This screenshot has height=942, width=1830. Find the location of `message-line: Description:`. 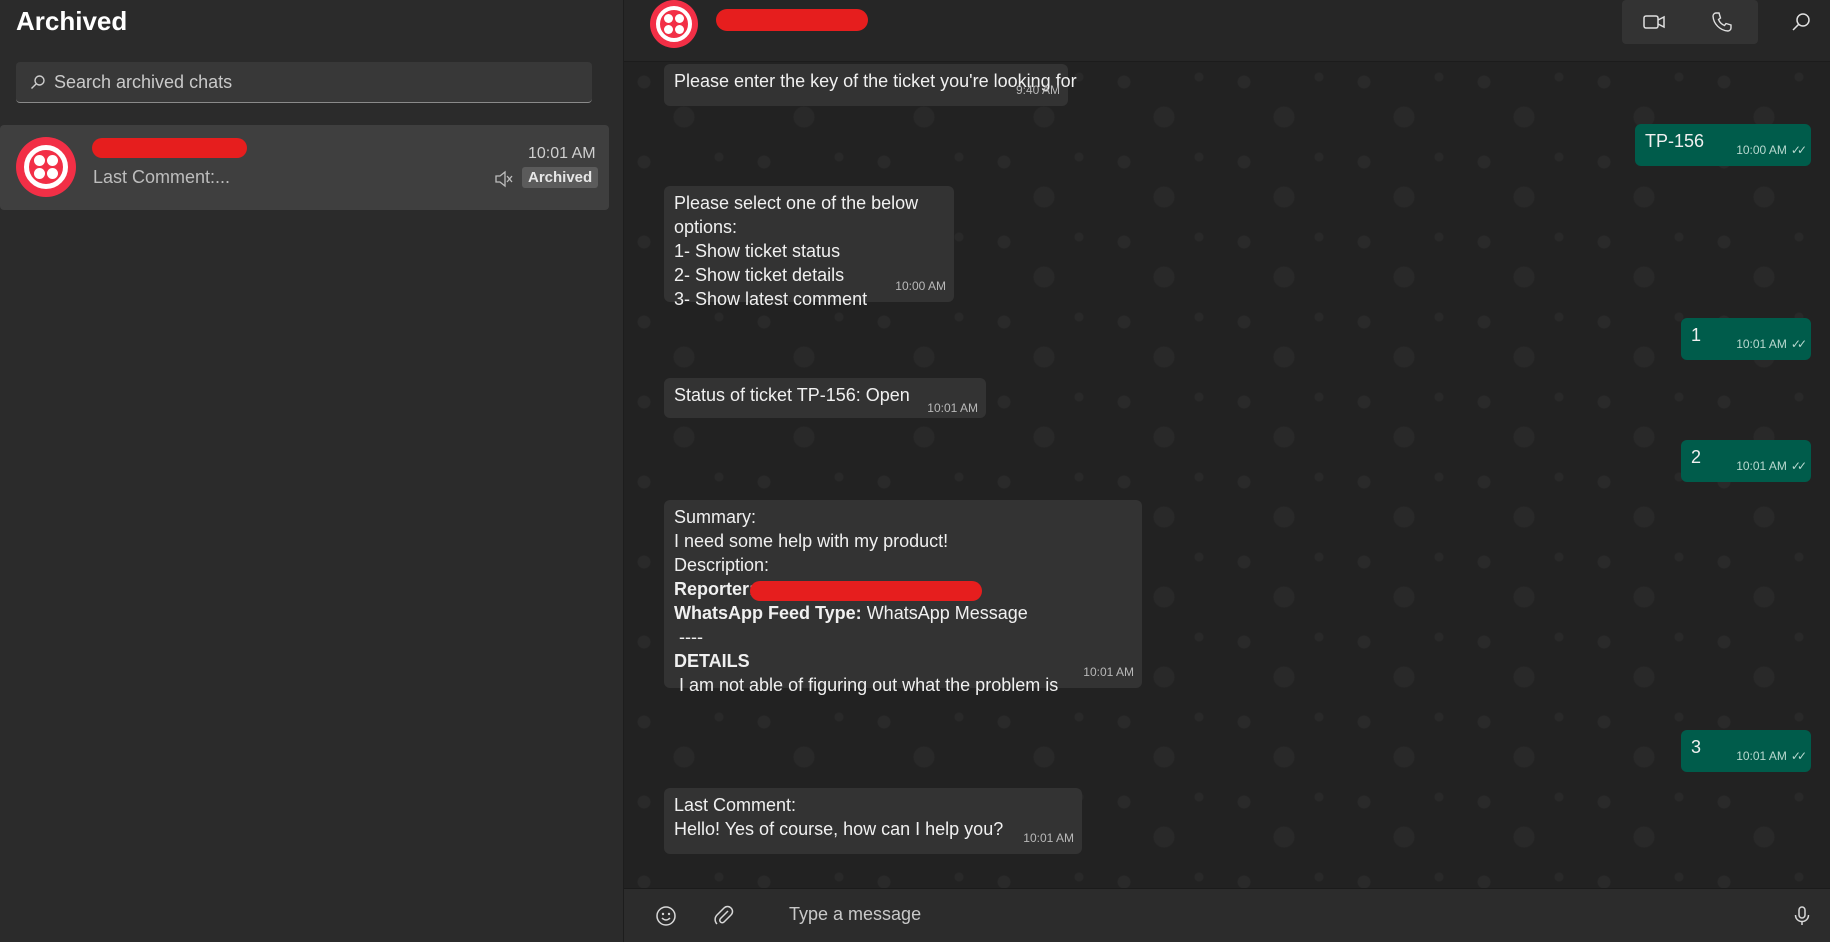

message-line: Description: is located at coordinates (722, 565).